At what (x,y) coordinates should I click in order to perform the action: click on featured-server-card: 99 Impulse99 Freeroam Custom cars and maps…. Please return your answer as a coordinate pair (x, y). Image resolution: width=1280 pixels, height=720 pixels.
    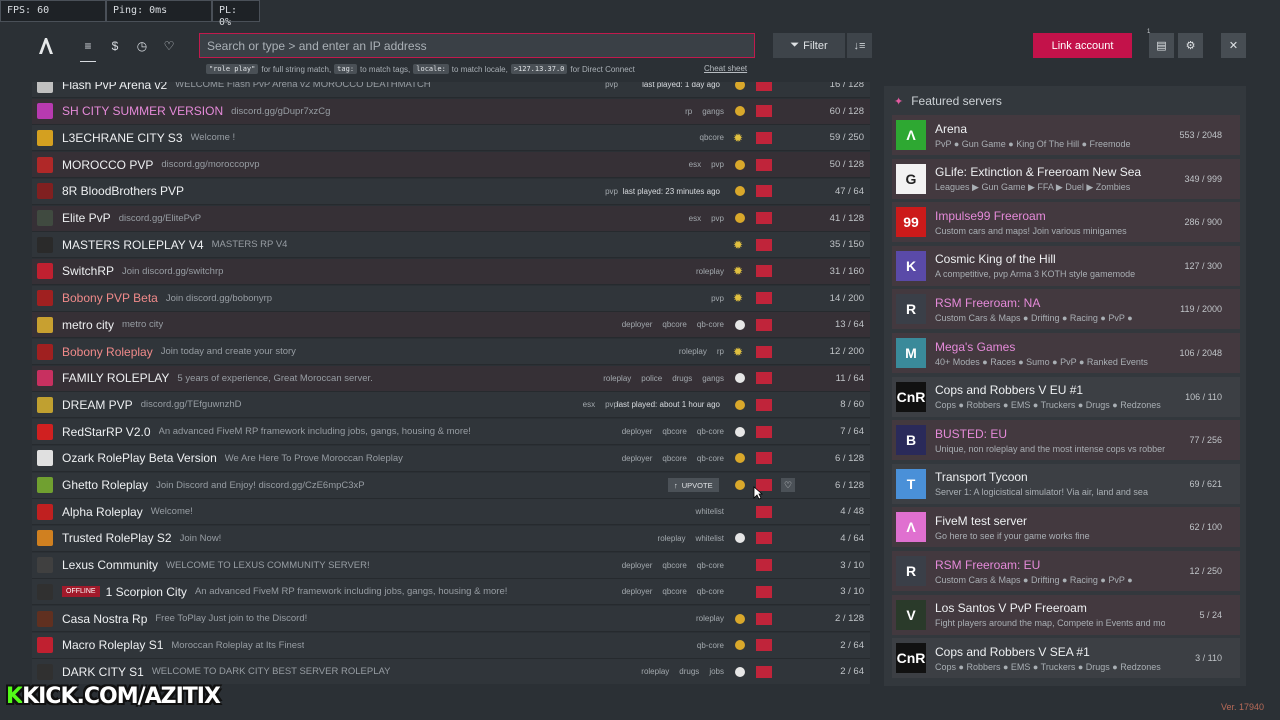
    Looking at the image, I should click on (1066, 222).